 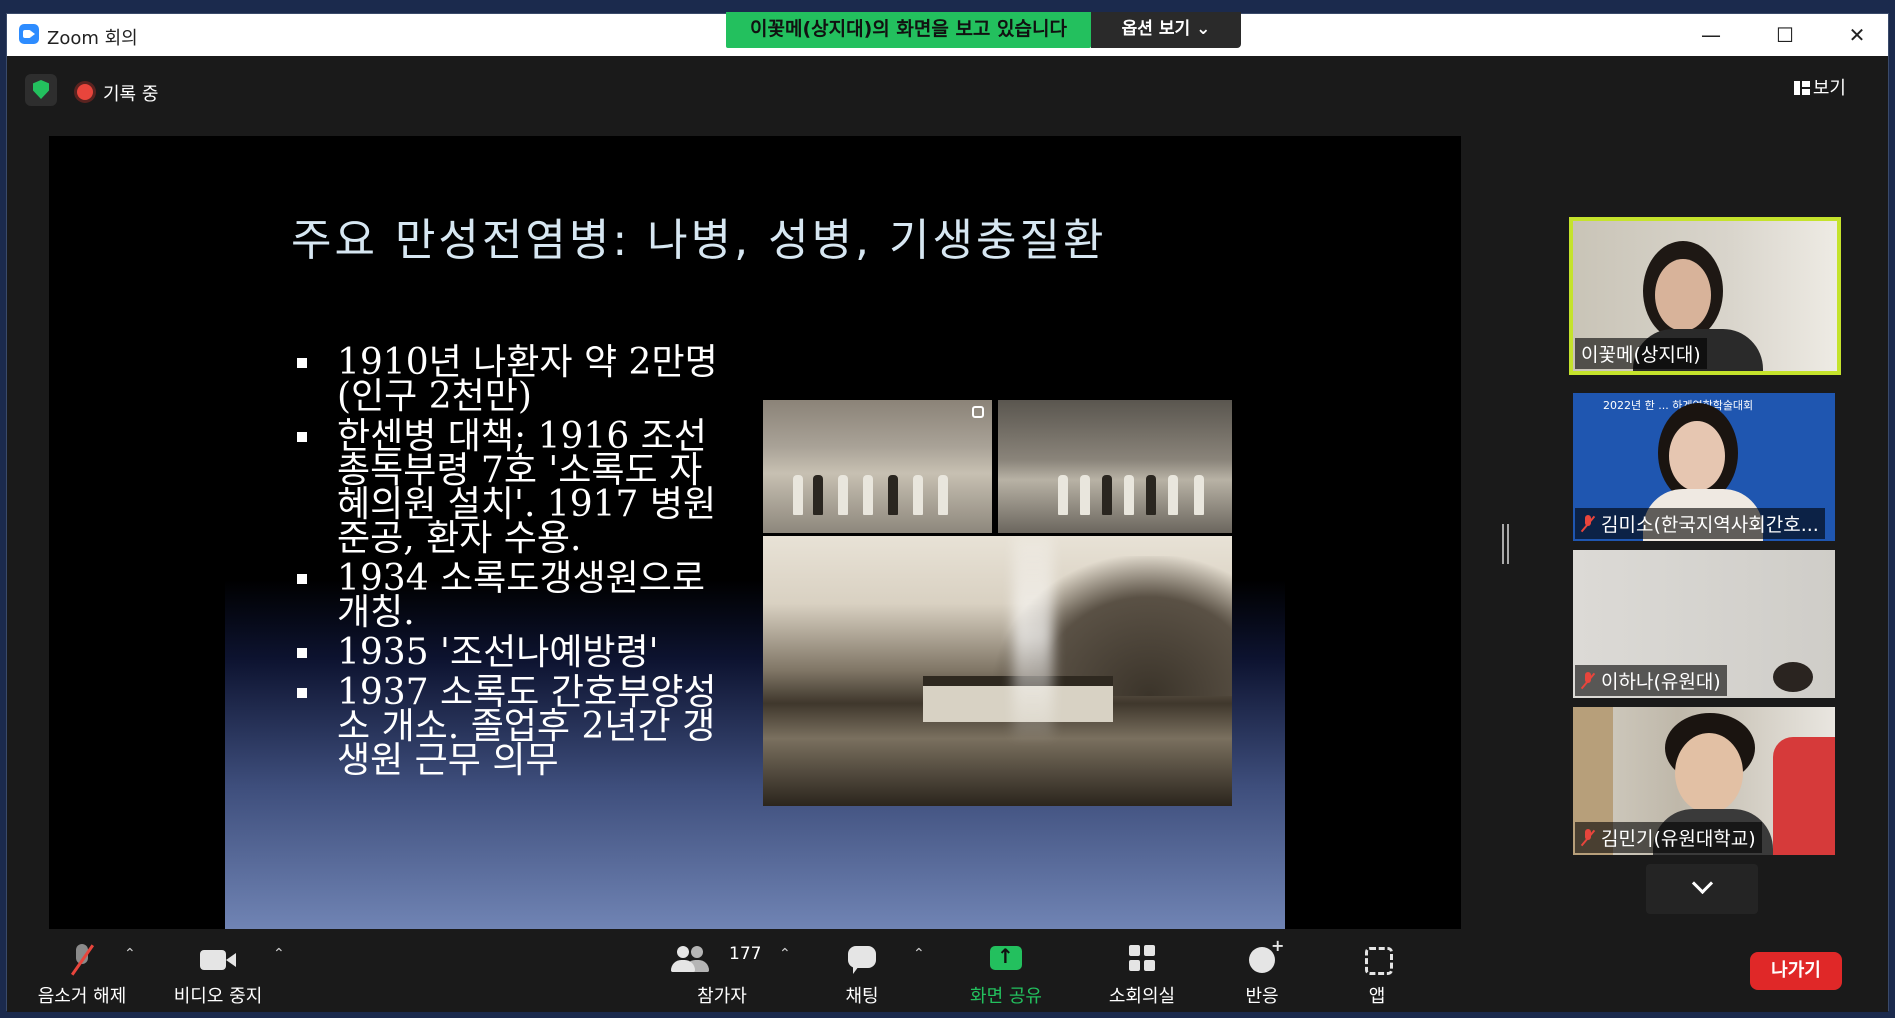 What do you see at coordinates (1801, 88) in the screenshot?
I see `grid-view-icon` at bounding box center [1801, 88].